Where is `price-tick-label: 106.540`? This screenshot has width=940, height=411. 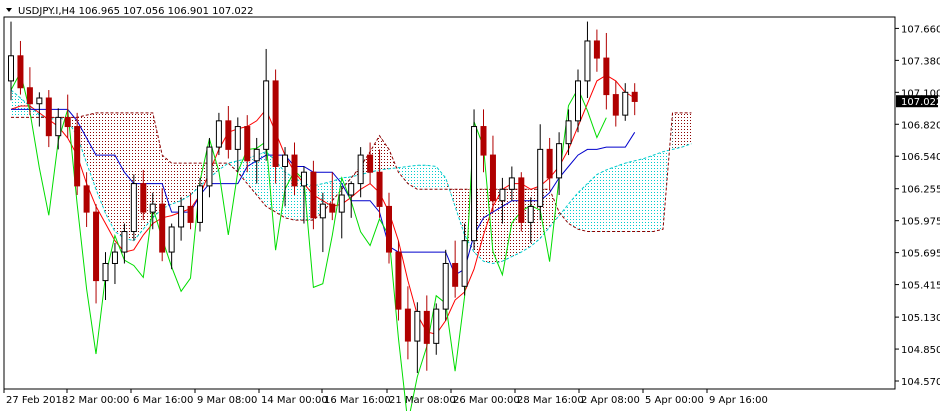
price-tick-label: 106.540 is located at coordinates (920, 157).